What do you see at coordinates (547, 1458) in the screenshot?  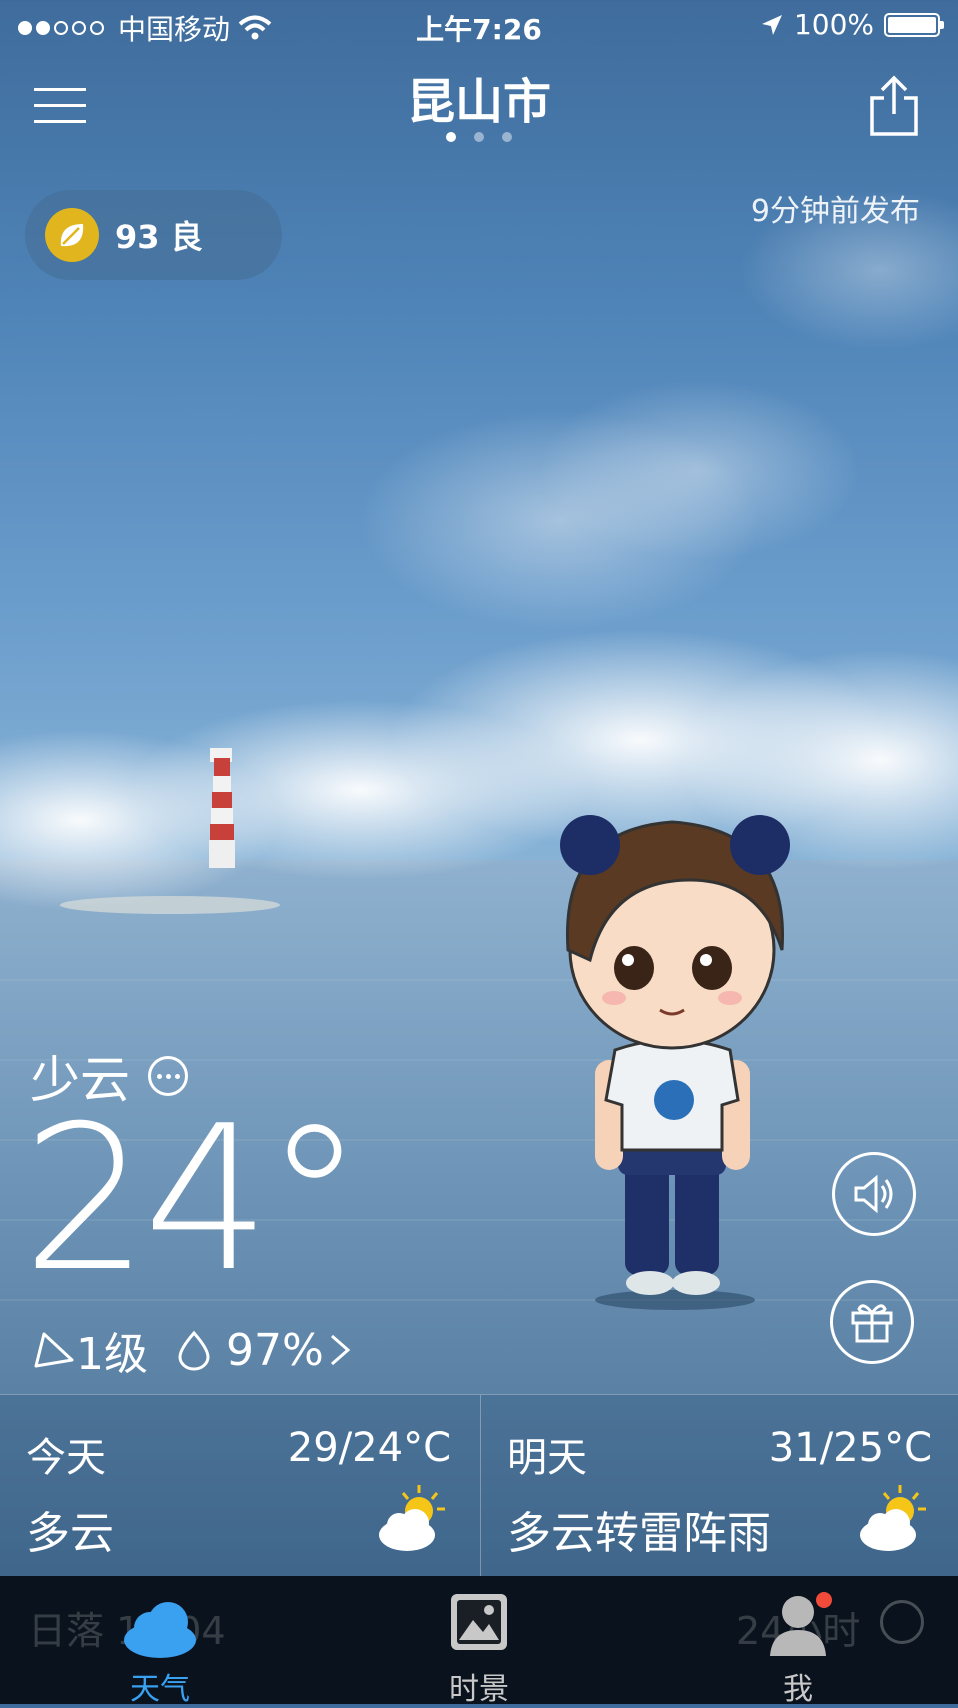 I see `forecast-day: 明天` at bounding box center [547, 1458].